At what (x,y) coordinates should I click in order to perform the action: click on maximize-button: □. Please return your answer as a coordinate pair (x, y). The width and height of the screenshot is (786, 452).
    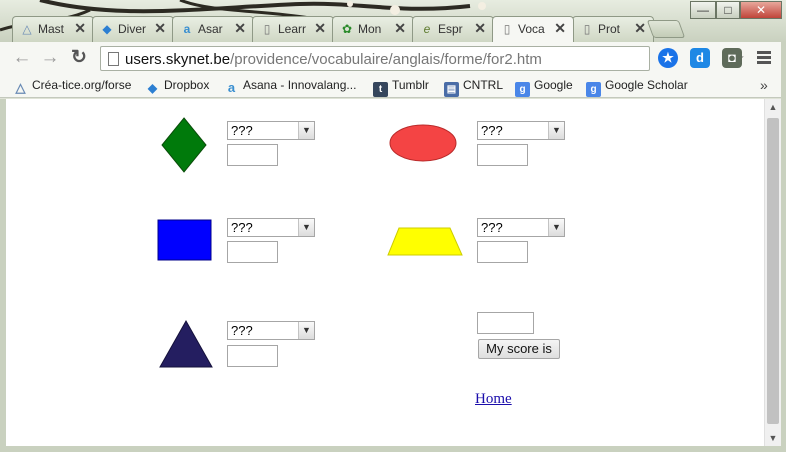
    Looking at the image, I should click on (728, 10).